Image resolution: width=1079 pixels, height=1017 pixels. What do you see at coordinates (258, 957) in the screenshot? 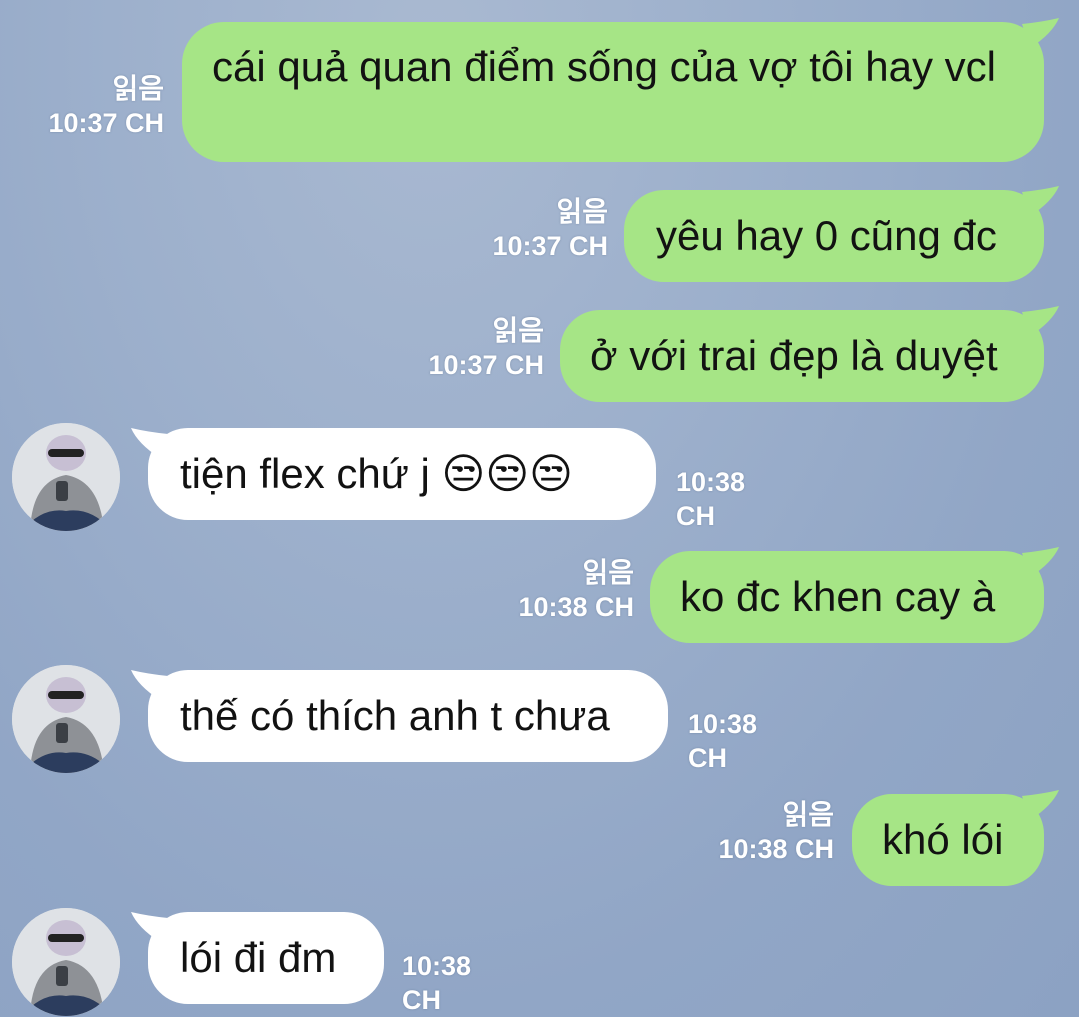
I see `message-text: lói đi đm` at bounding box center [258, 957].